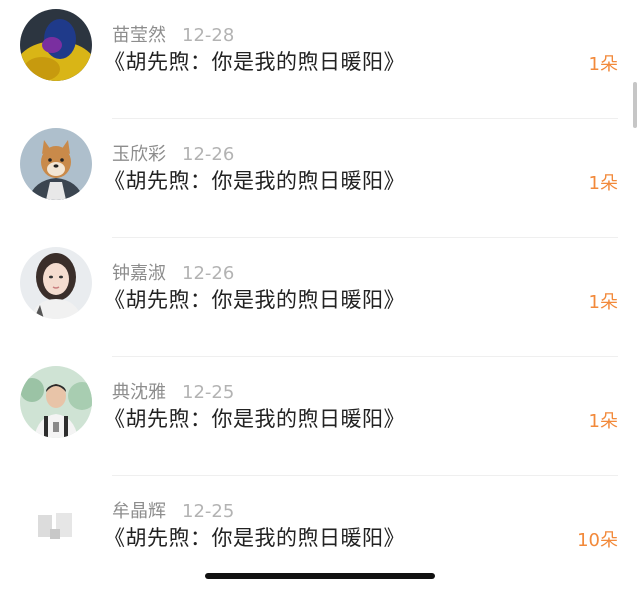 This screenshot has width=640, height=592. What do you see at coordinates (208, 35) in the screenshot?
I see `gift-date: 12-28` at bounding box center [208, 35].